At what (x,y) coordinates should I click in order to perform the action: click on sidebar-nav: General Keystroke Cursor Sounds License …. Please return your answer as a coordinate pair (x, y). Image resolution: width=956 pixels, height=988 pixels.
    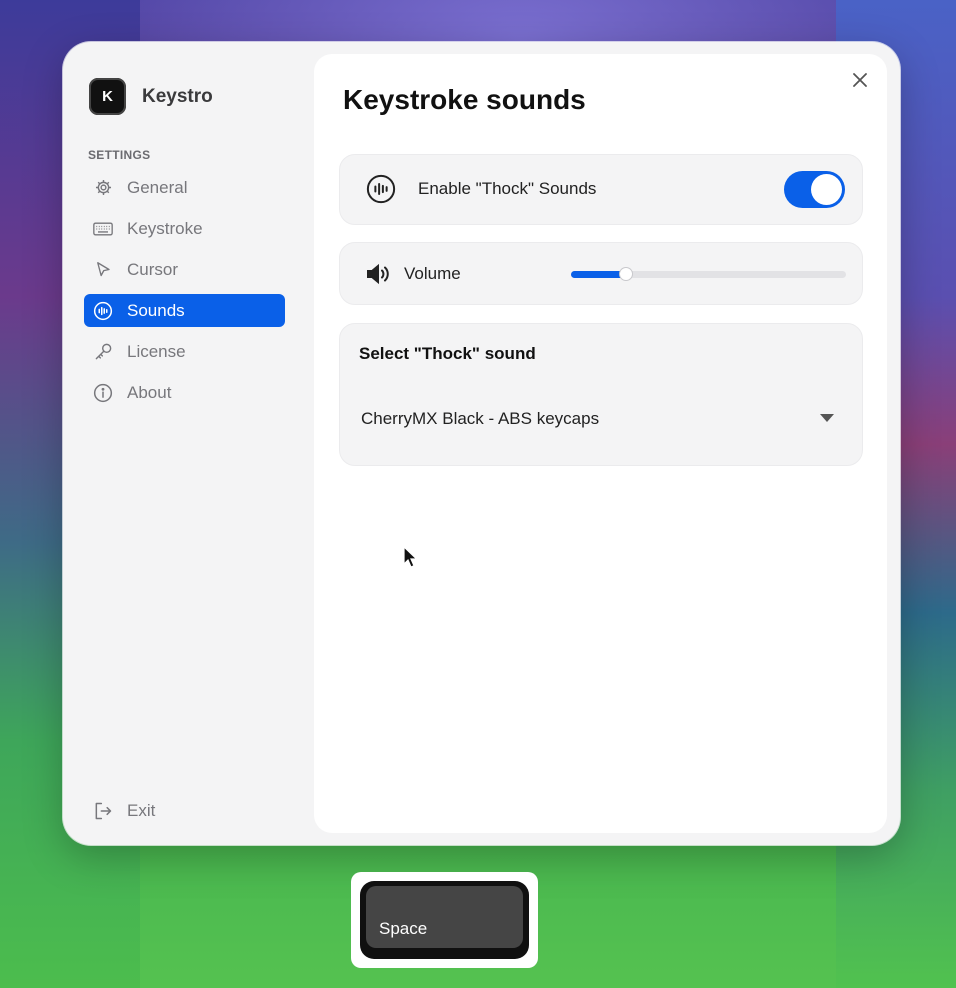
    Looking at the image, I should click on (184, 294).